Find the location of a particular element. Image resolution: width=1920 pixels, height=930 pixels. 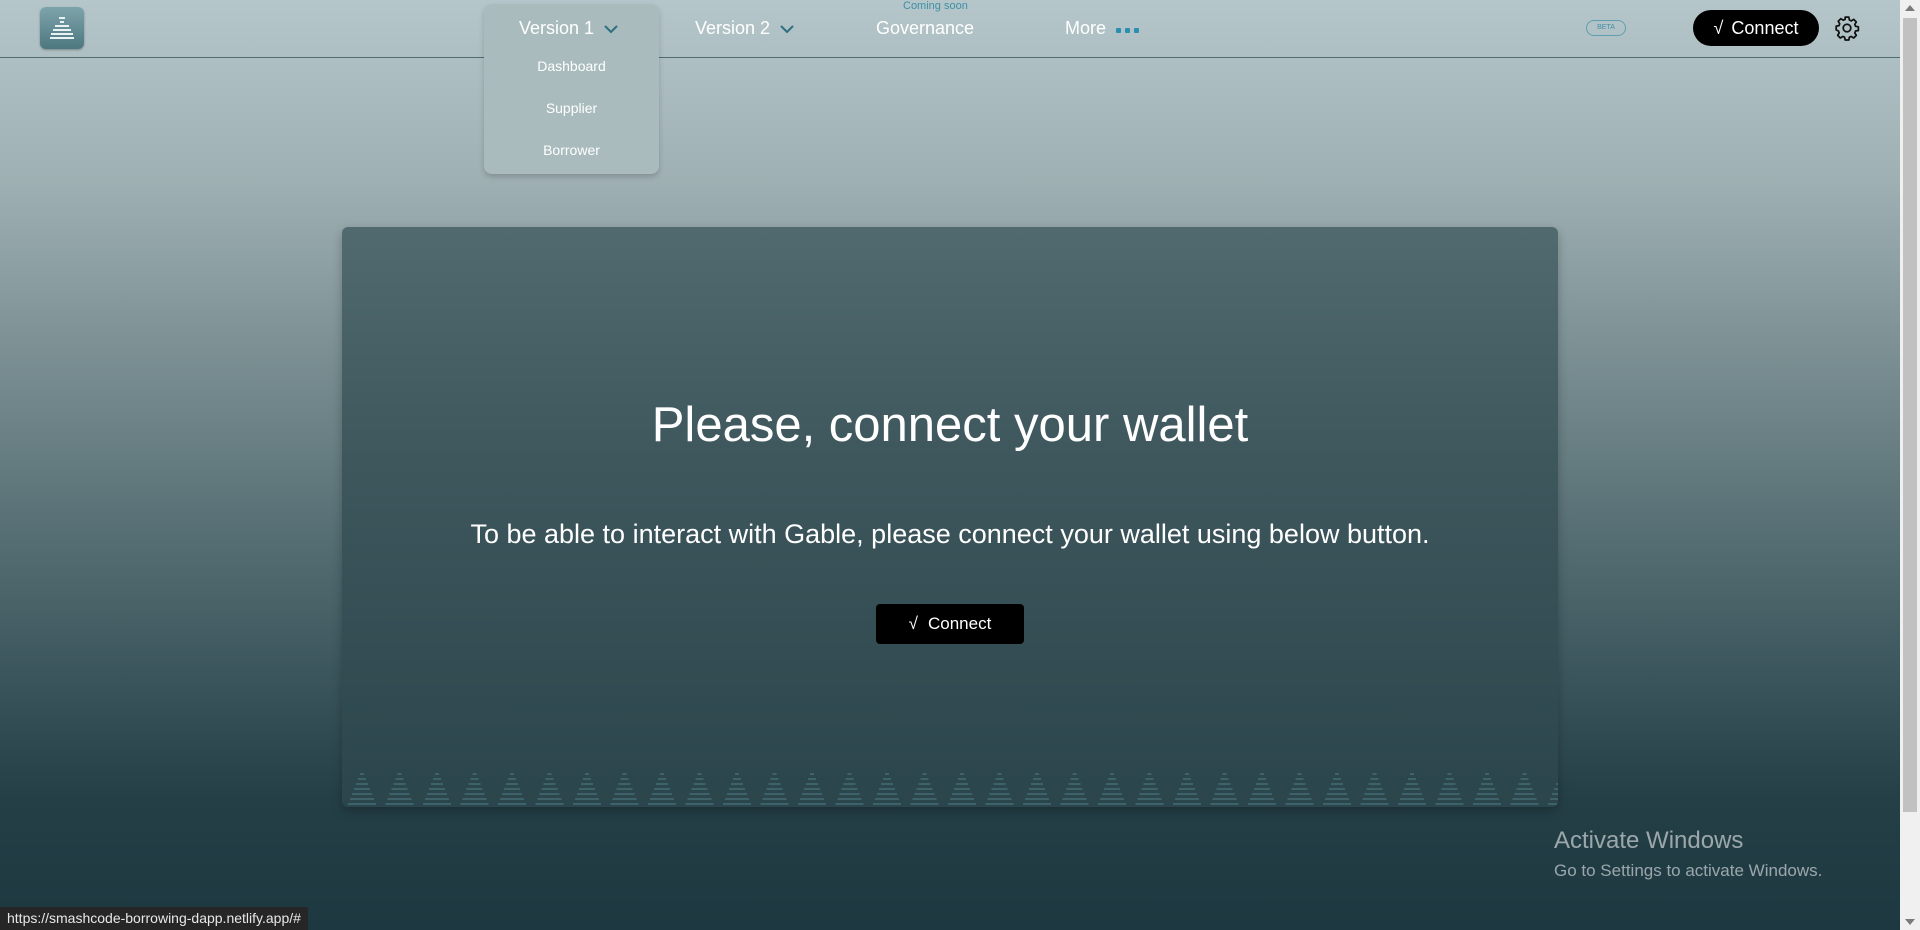

scroll-up-icon is located at coordinates (1910, 8).